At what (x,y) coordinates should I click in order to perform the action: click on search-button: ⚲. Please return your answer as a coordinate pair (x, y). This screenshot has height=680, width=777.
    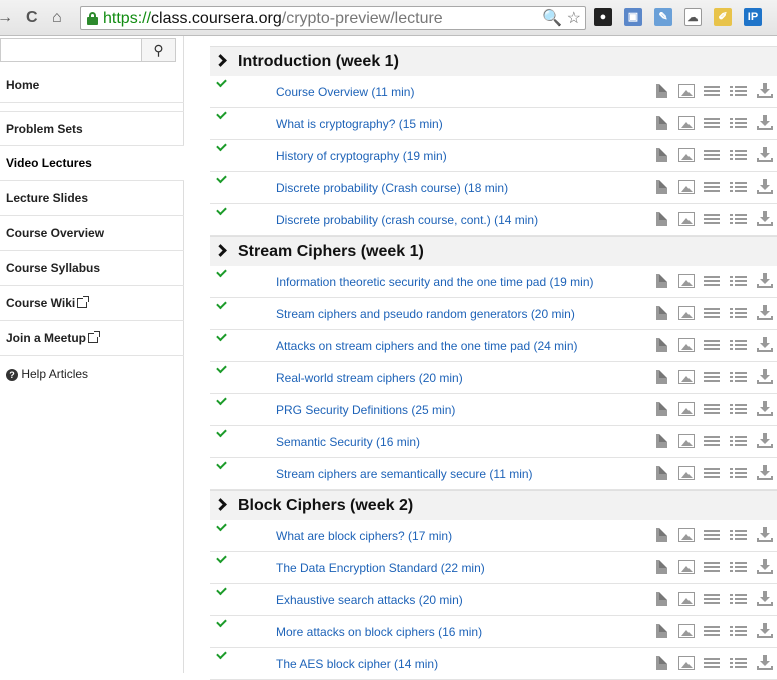
    Looking at the image, I should click on (158, 50).